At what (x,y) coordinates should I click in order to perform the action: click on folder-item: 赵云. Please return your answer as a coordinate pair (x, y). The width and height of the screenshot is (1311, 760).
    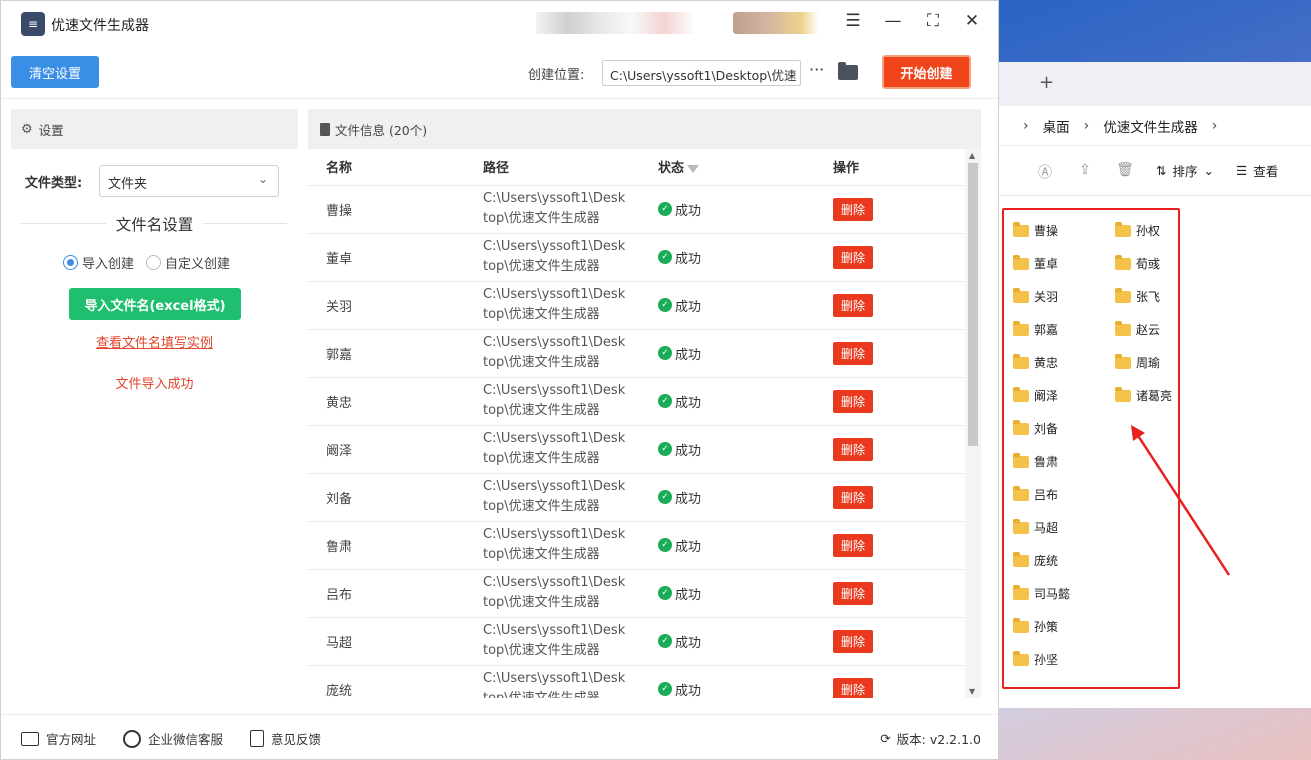
    Looking at the image, I should click on (1143, 329).